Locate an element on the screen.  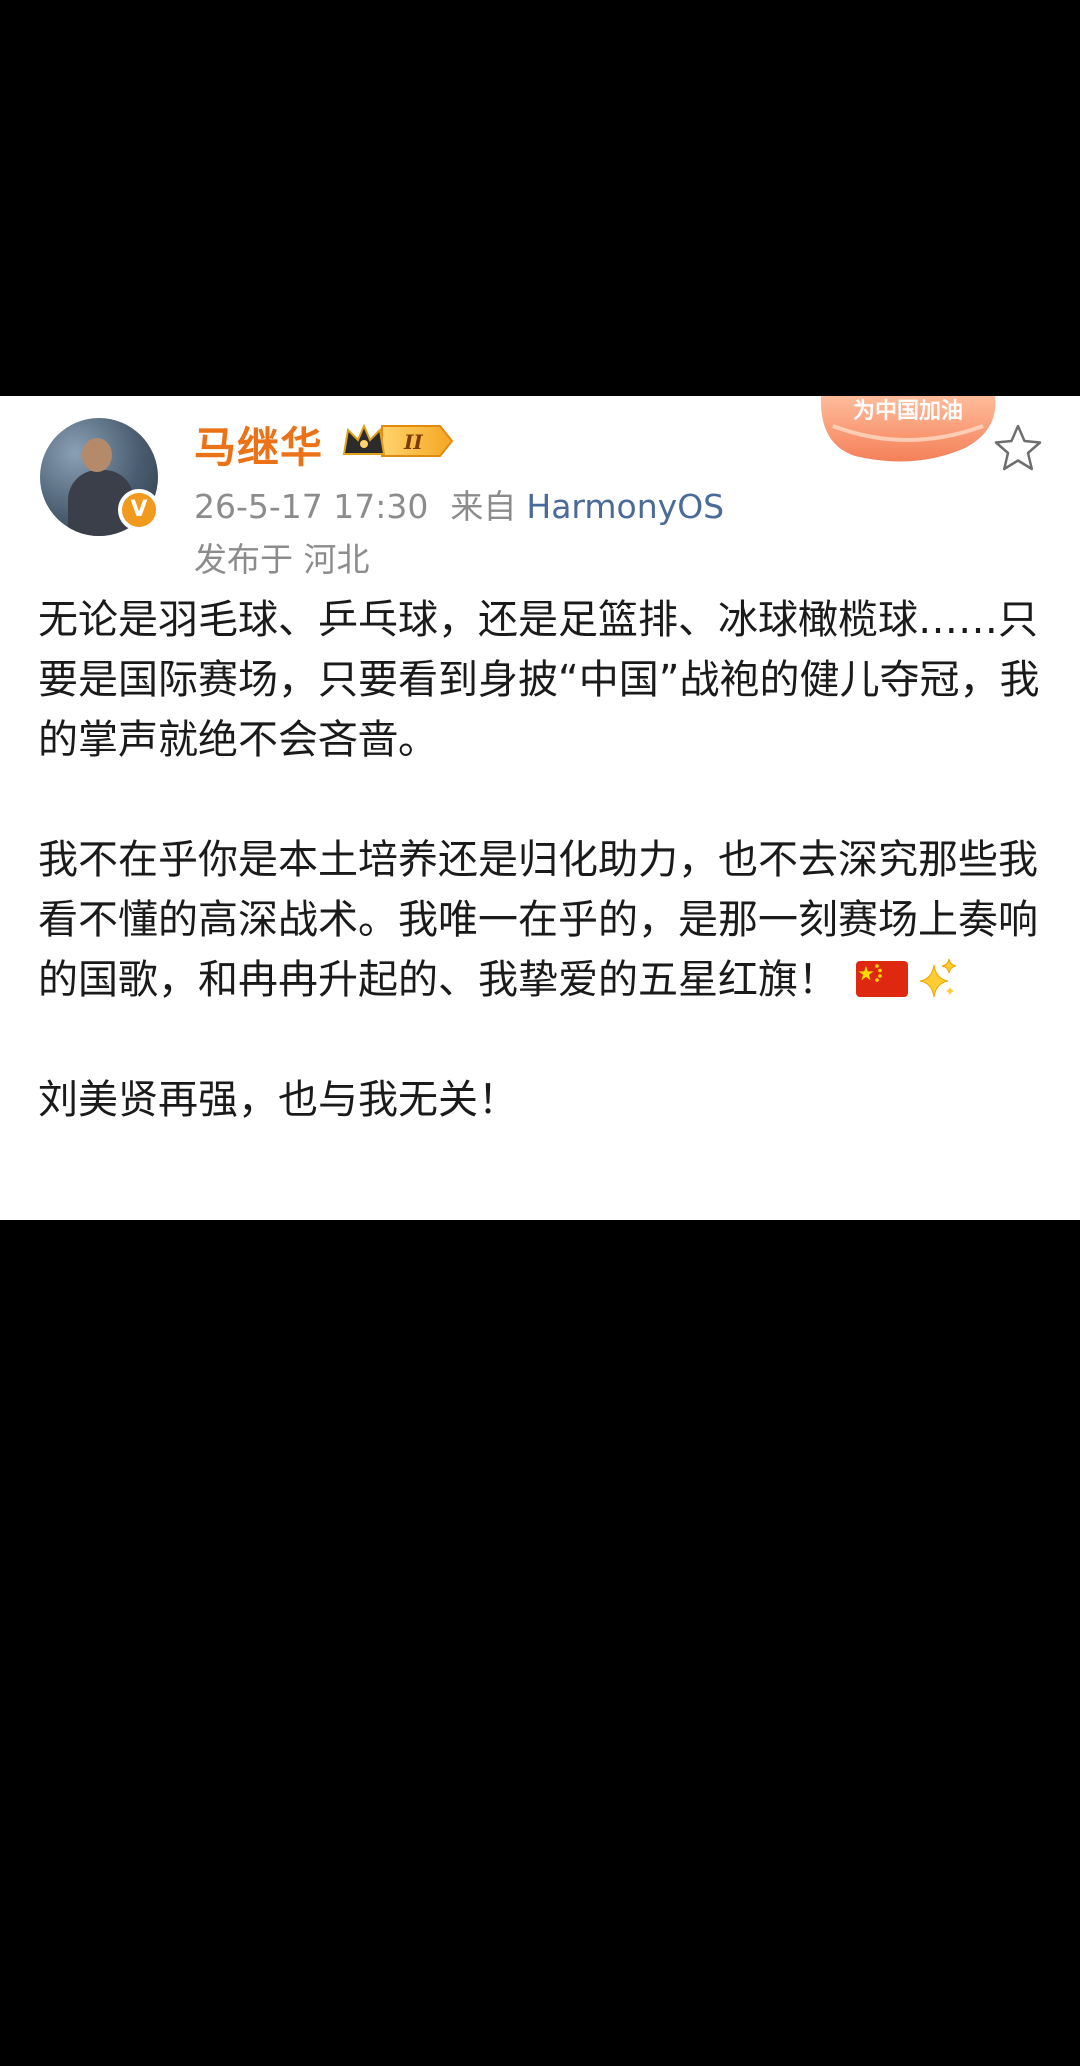
author-name: 马继华 is located at coordinates (258, 444).